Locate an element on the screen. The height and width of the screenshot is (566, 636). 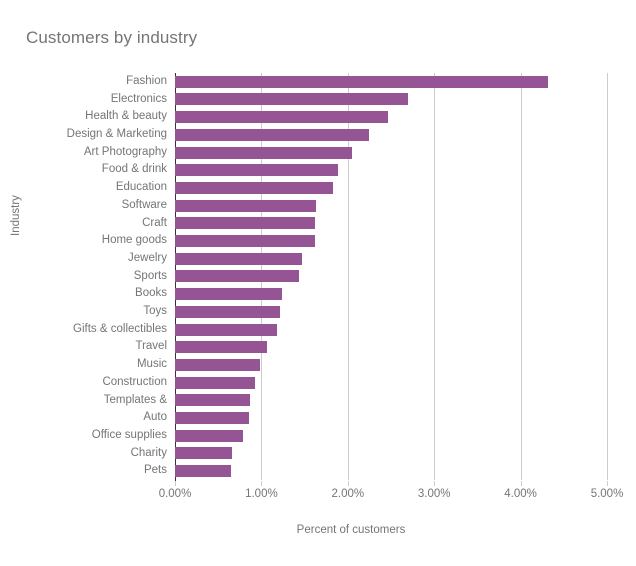
x-axis-title: Percent of customers is located at coordinates (318, 530).